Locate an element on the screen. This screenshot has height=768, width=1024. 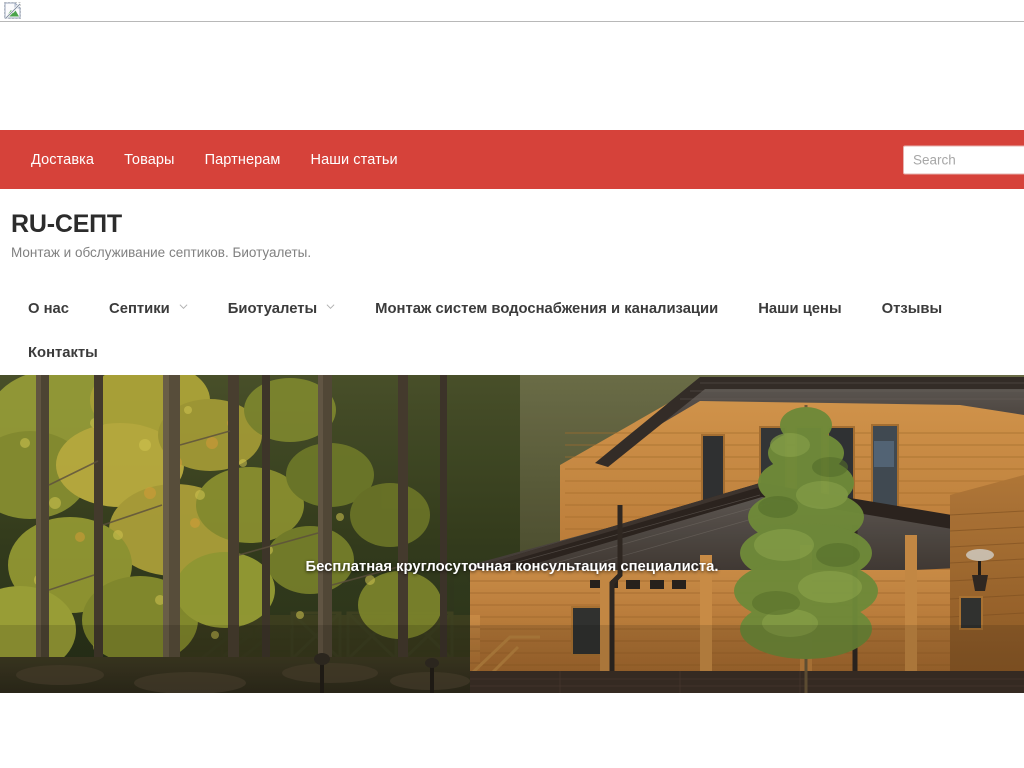
top-navigation-bar: Доставка Товары Партнерам Наши статьи is located at coordinates (512, 159).